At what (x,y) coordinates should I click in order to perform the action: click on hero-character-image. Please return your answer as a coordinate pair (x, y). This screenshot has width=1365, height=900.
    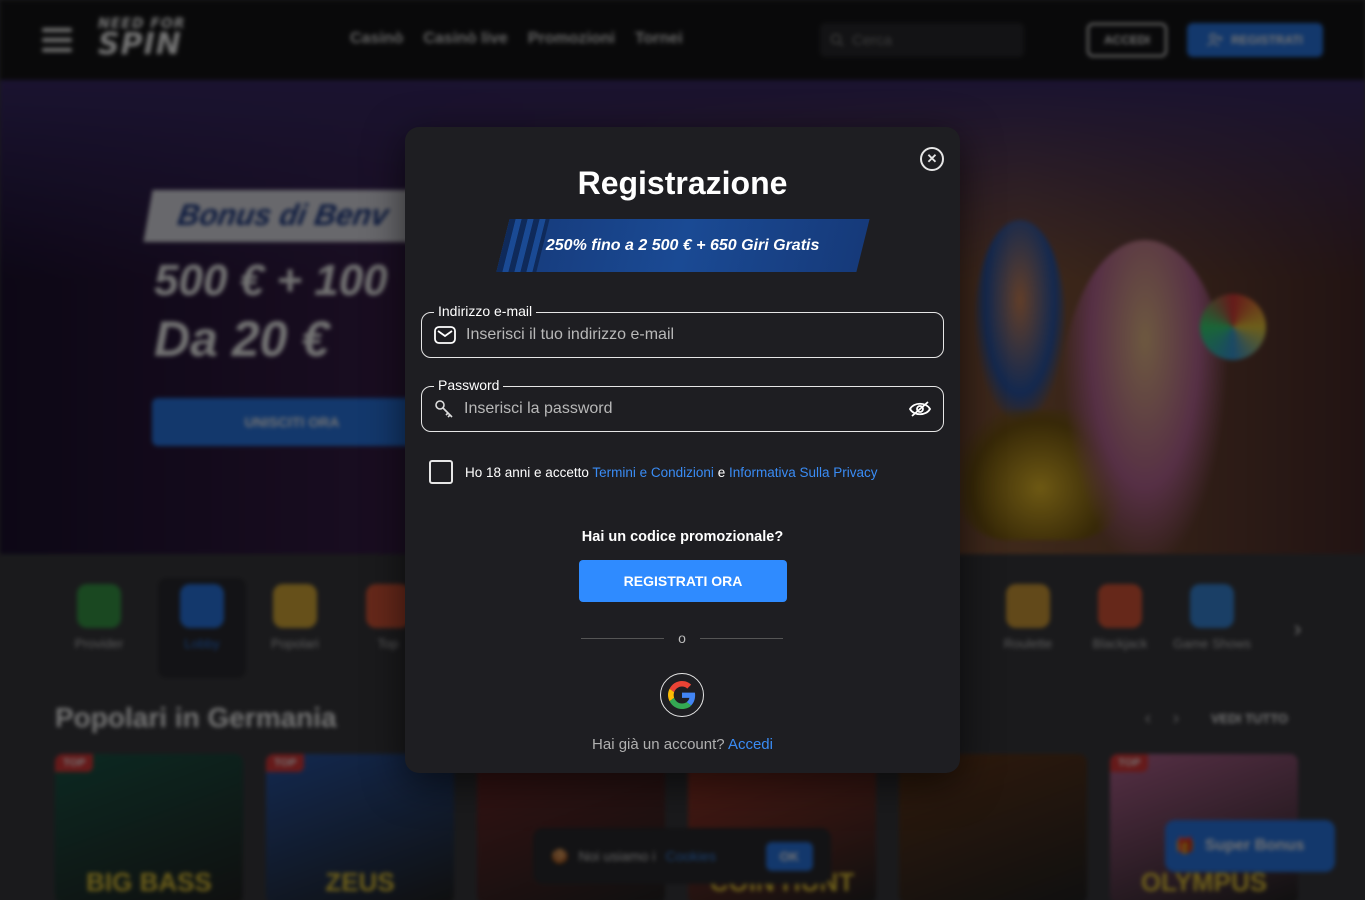
    Looking at the image, I should click on (1020, 320).